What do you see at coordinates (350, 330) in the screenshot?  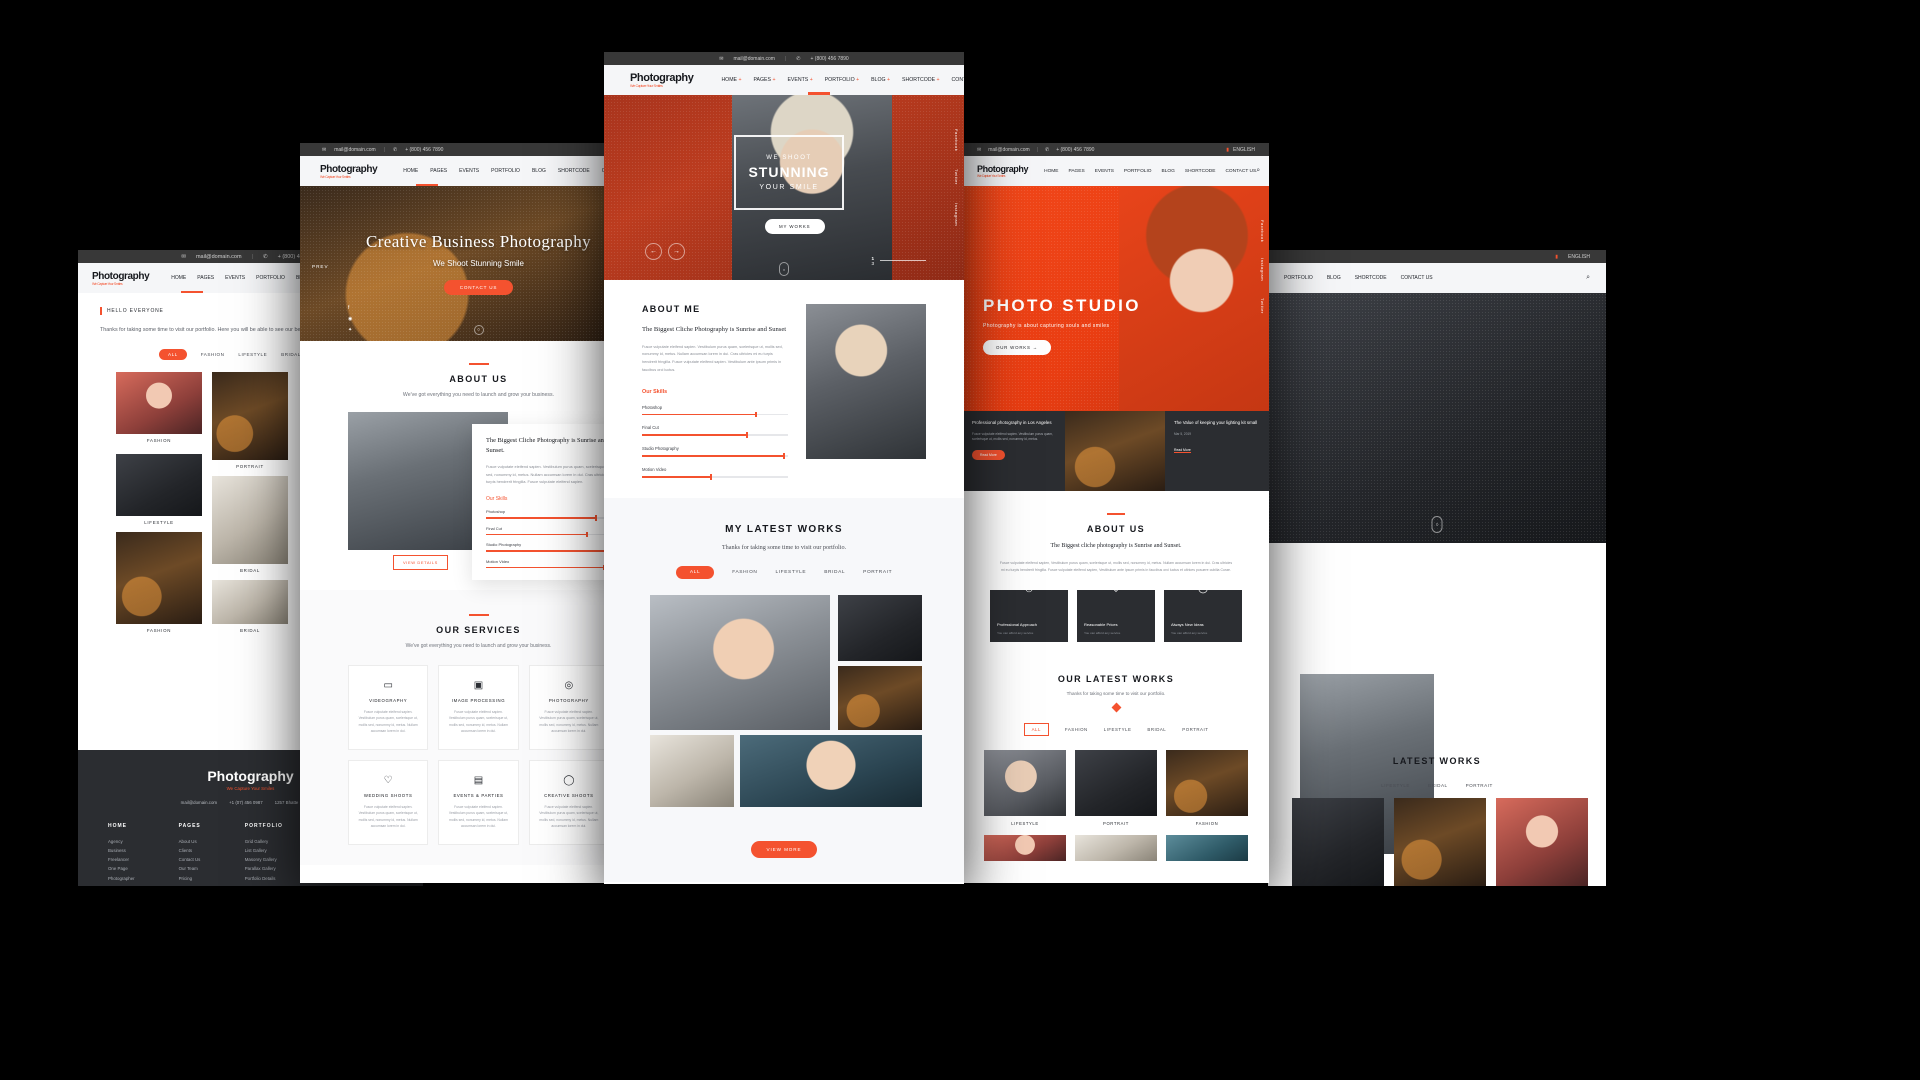 I see `twitter-icon: ✦` at bounding box center [350, 330].